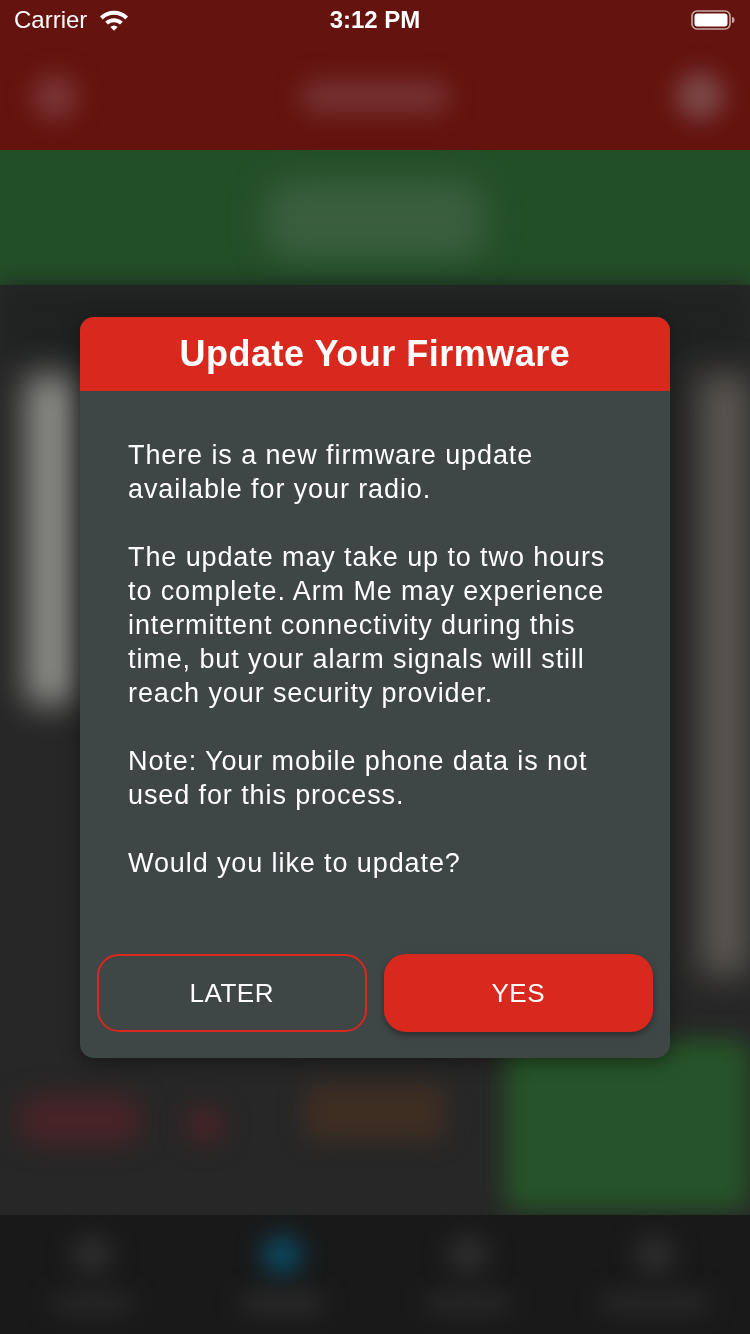  I want to click on carrier-label: Carrier, so click(51, 20).